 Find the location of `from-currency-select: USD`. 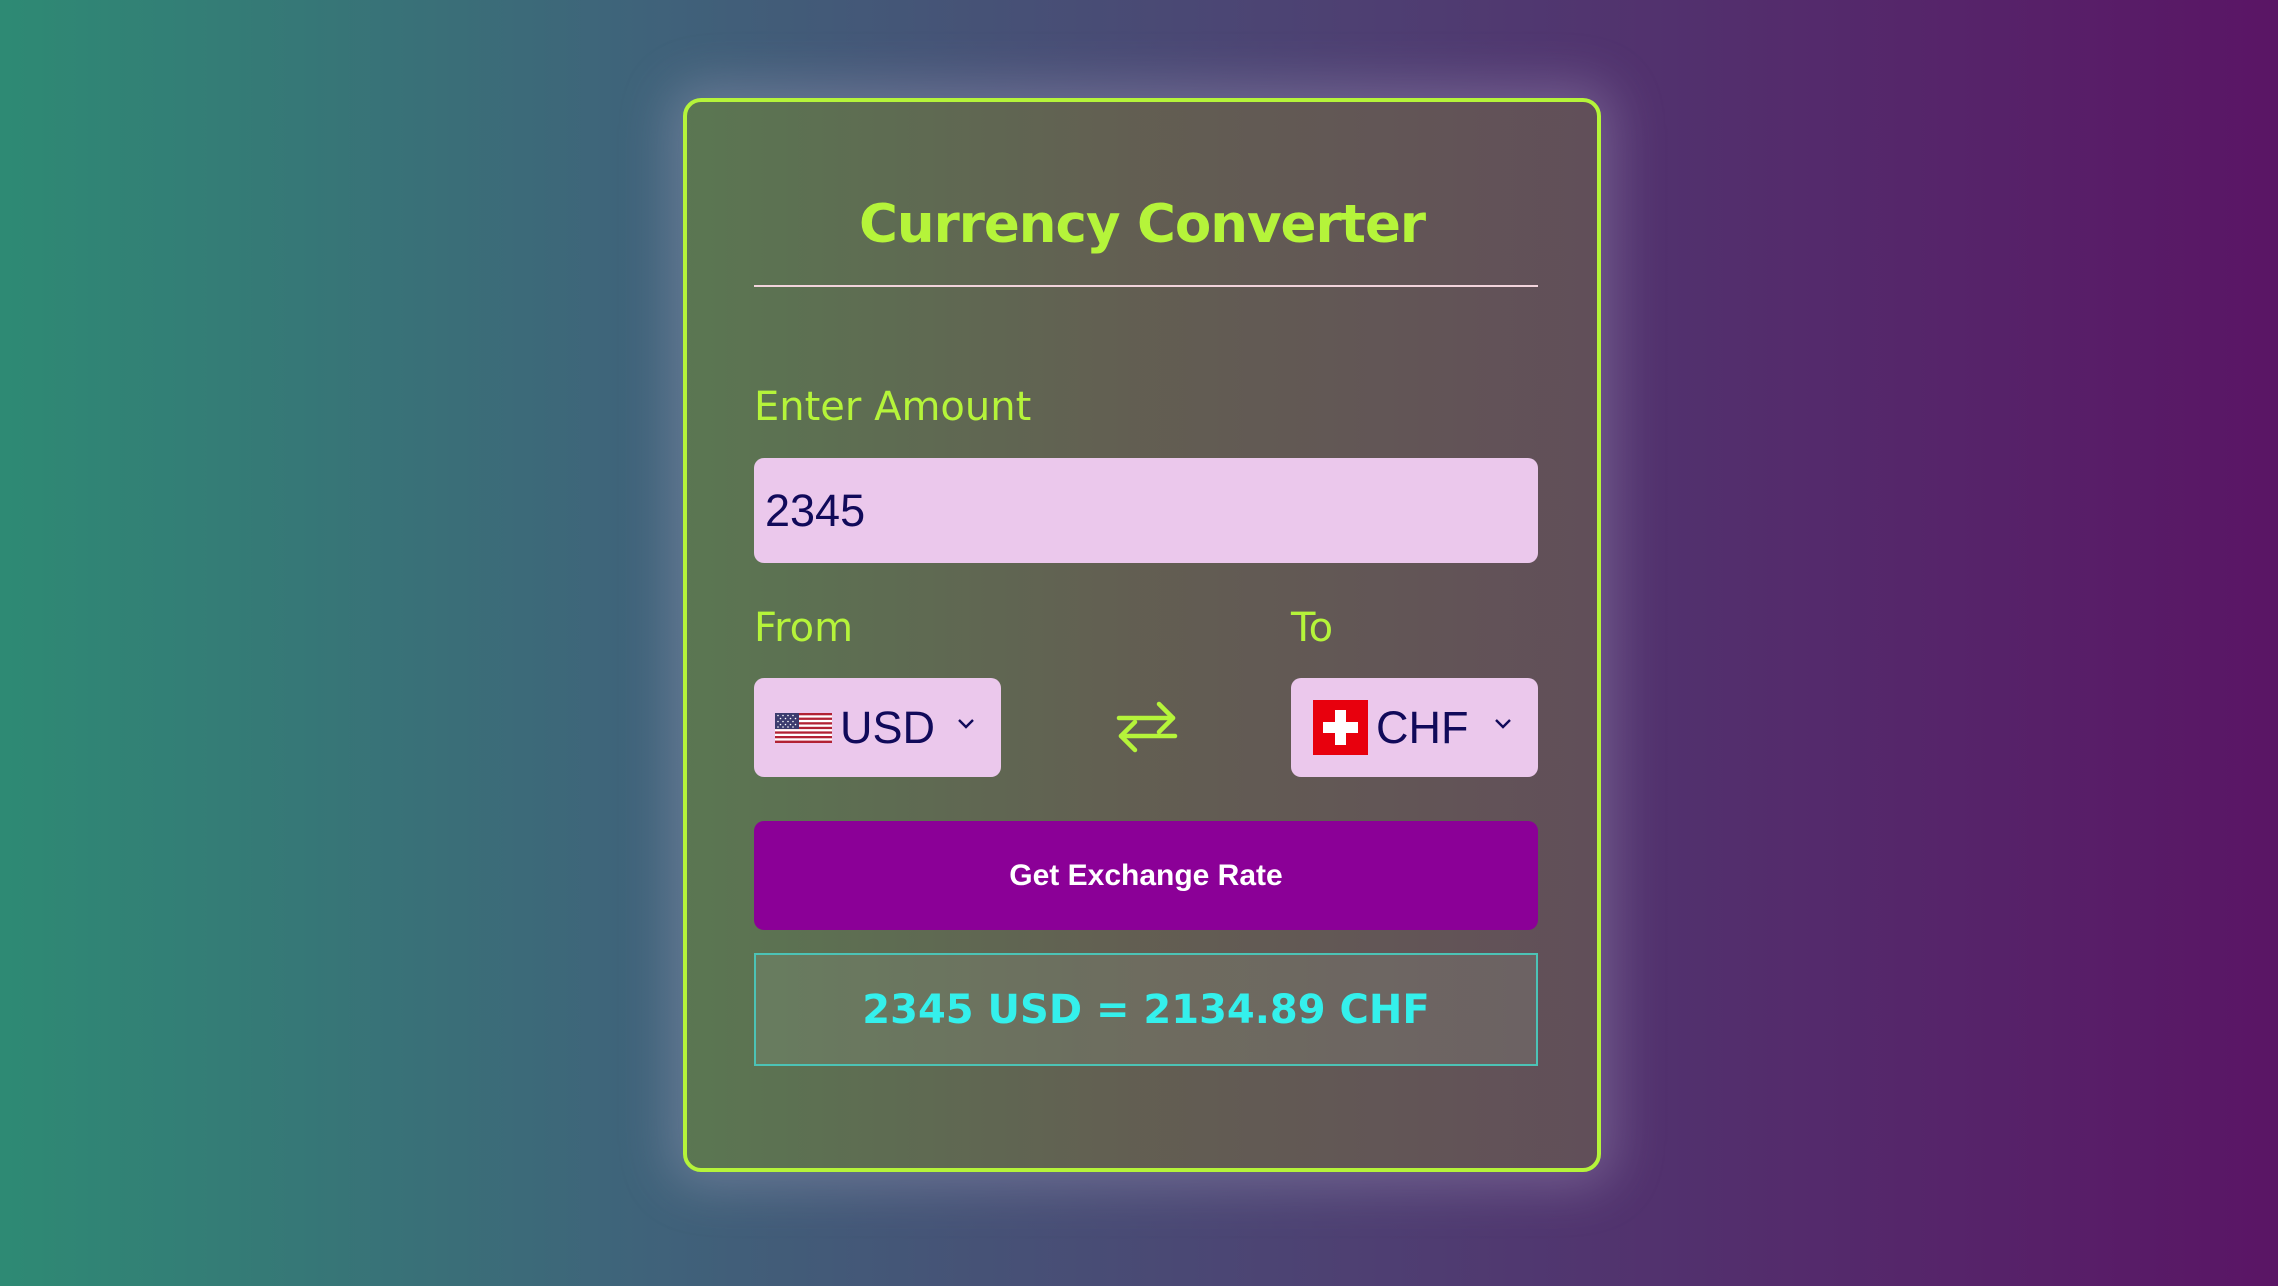

from-currency-select: USD is located at coordinates (877, 727).